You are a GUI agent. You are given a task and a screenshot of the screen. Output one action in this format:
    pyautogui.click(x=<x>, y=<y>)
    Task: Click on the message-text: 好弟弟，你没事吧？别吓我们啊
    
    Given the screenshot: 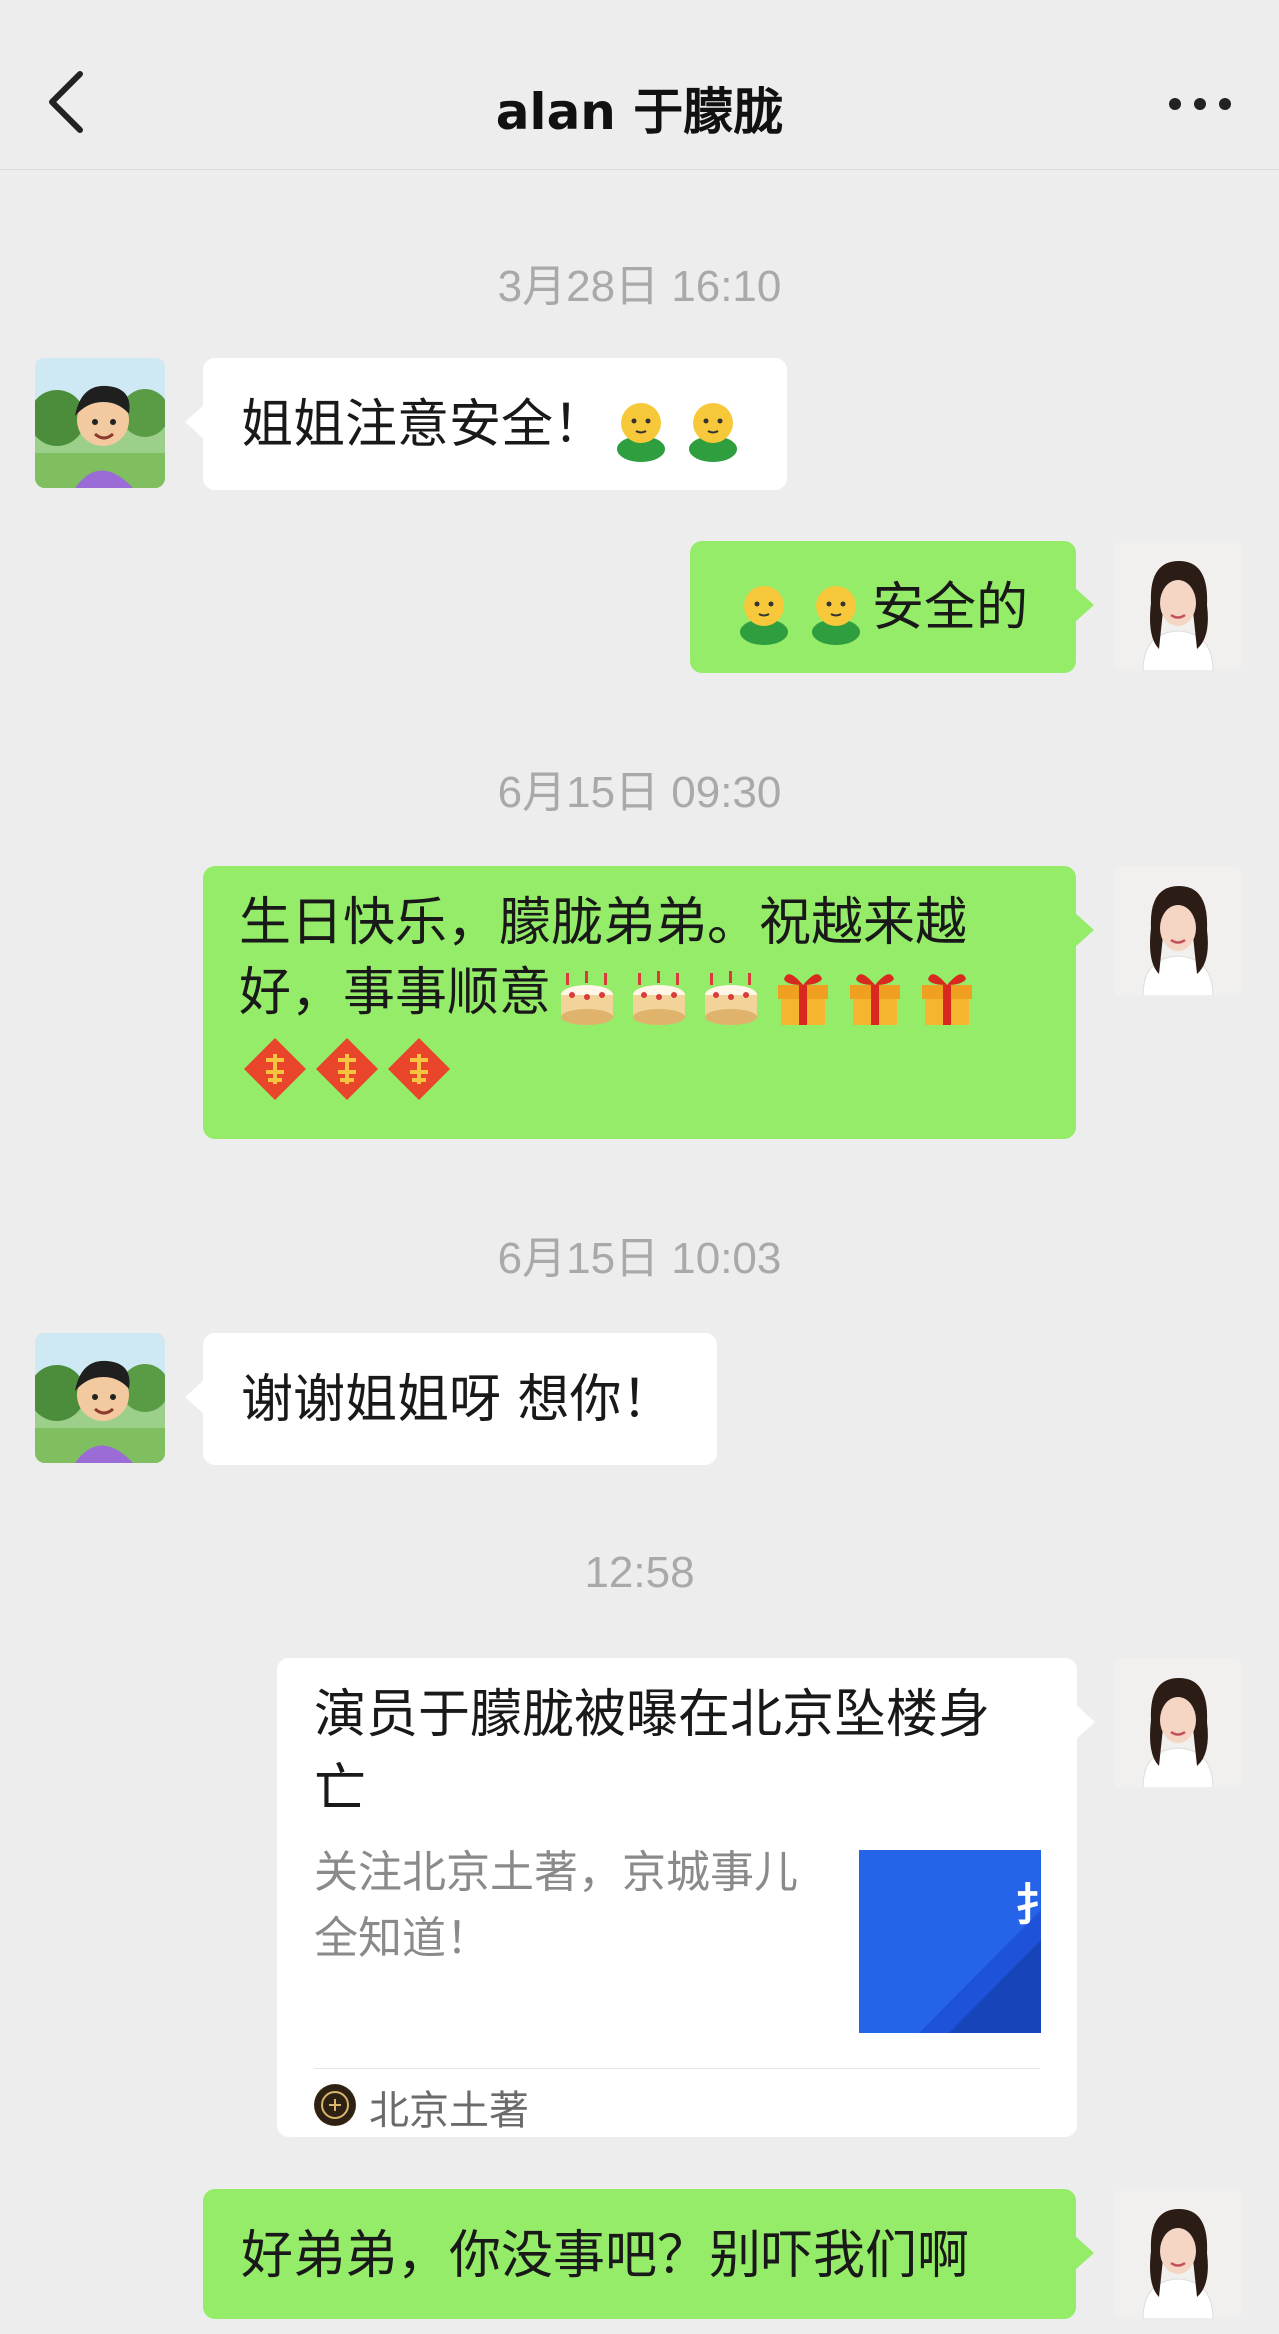 What is the action you would take?
    pyautogui.click(x=605, y=2256)
    